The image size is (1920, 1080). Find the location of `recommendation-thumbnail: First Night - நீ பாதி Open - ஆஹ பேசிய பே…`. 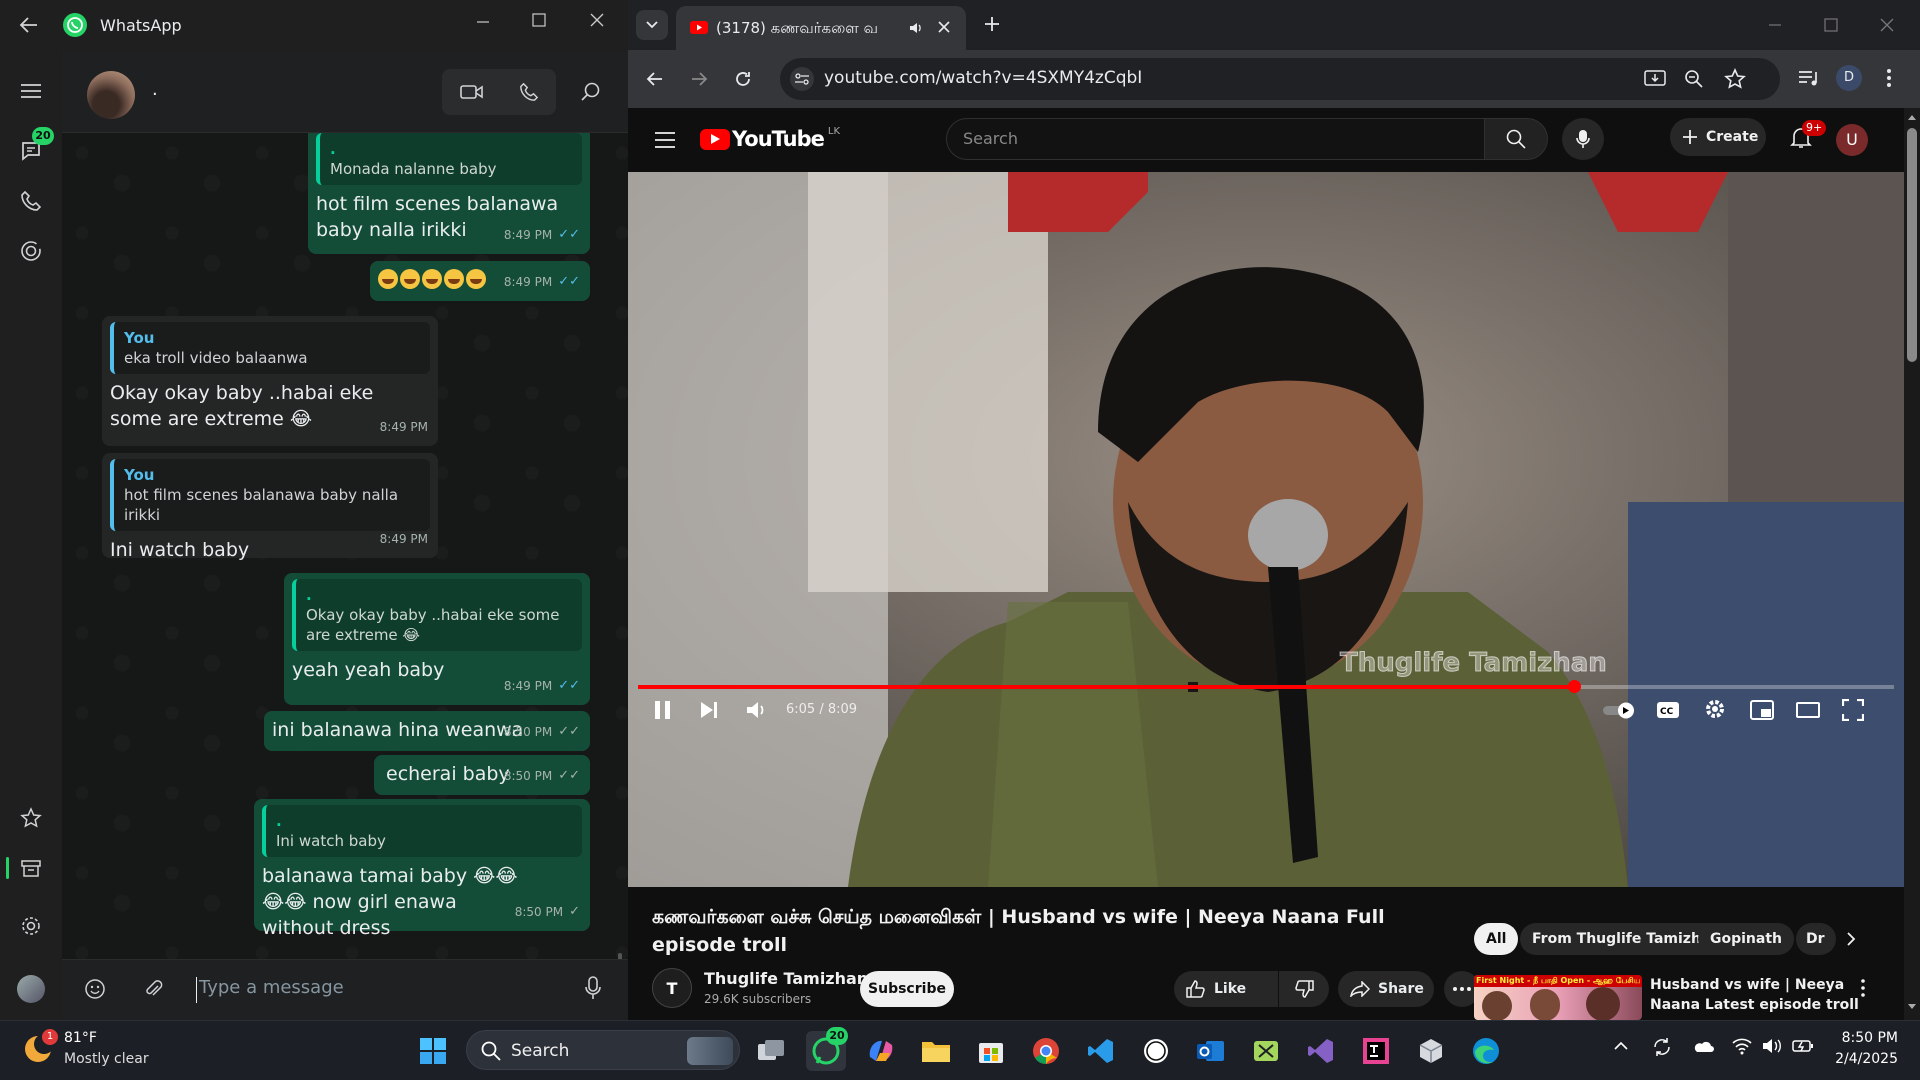

recommendation-thumbnail: First Night - நீ பாதி Open - ஆஹ பேசிய பே… is located at coordinates (1558, 997).